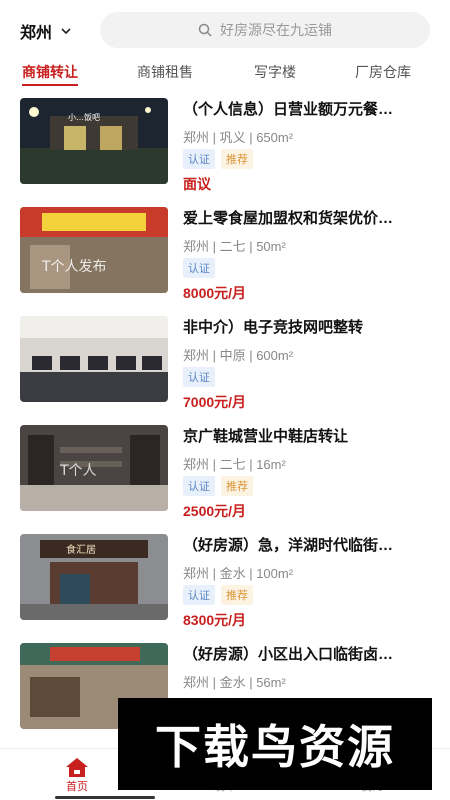 Image resolution: width=450 pixels, height=800 pixels. Describe the element at coordinates (36, 33) in the screenshot. I see `city-label: 郑州` at that location.